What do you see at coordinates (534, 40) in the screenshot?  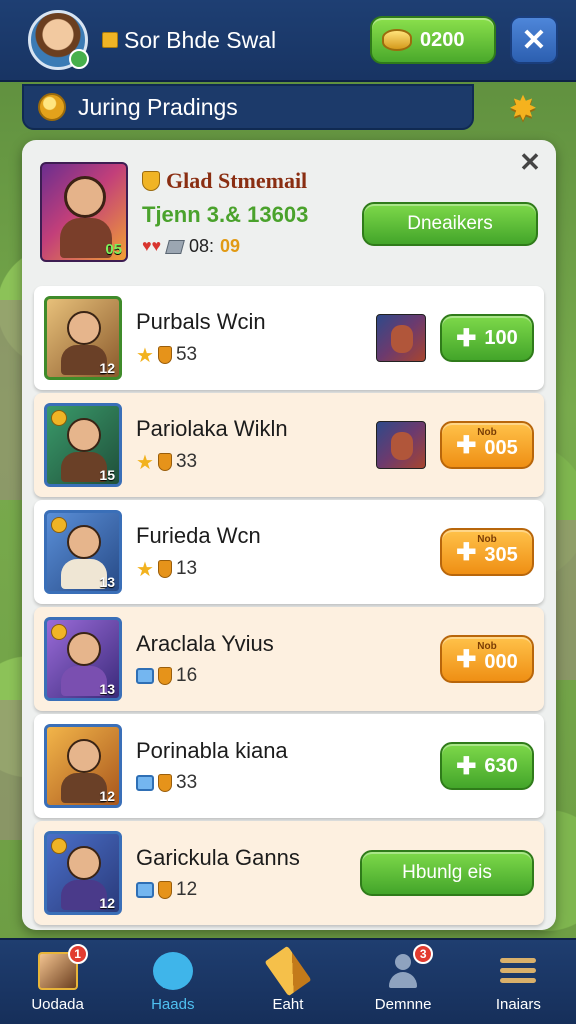 I see `close-button: ✕` at bounding box center [534, 40].